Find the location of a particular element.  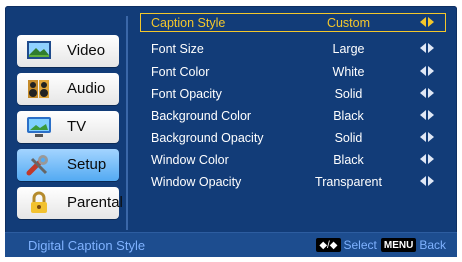

setting-row-caption-style: Caption Style Custom is located at coordinates (293, 22).